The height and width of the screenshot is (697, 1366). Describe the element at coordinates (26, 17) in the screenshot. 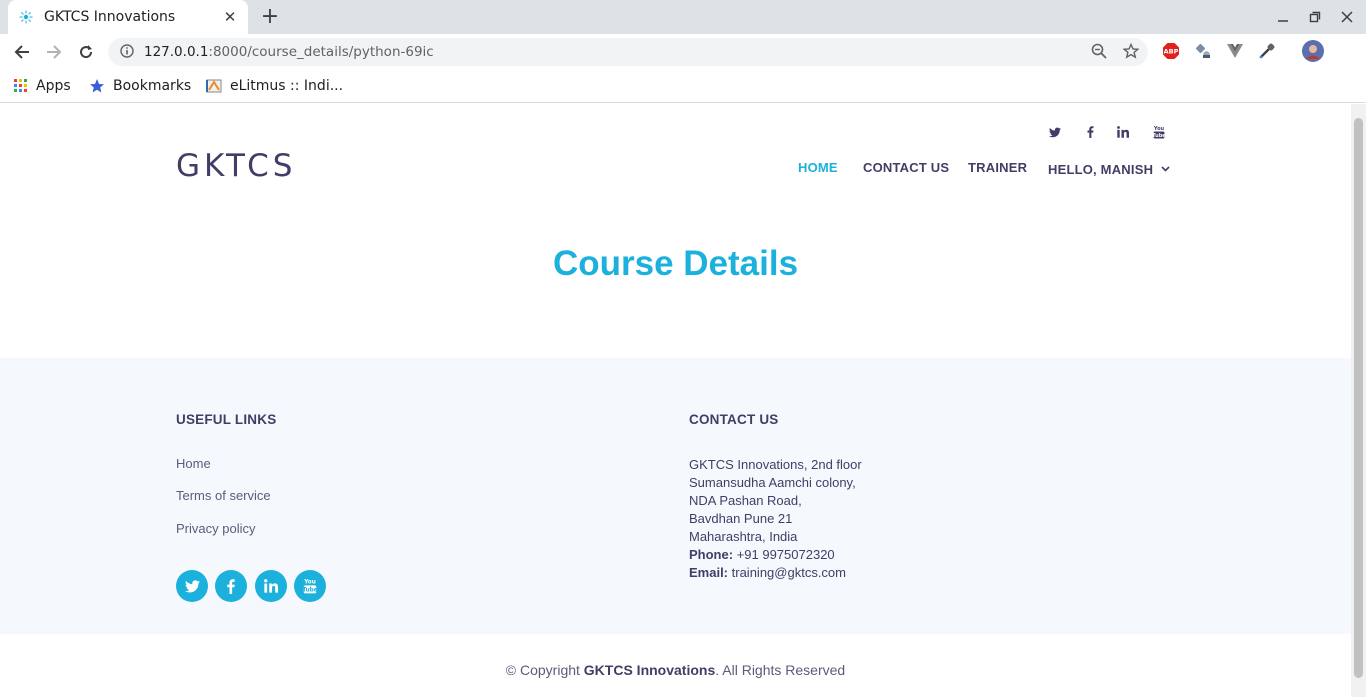

I see `site-favicon` at that location.